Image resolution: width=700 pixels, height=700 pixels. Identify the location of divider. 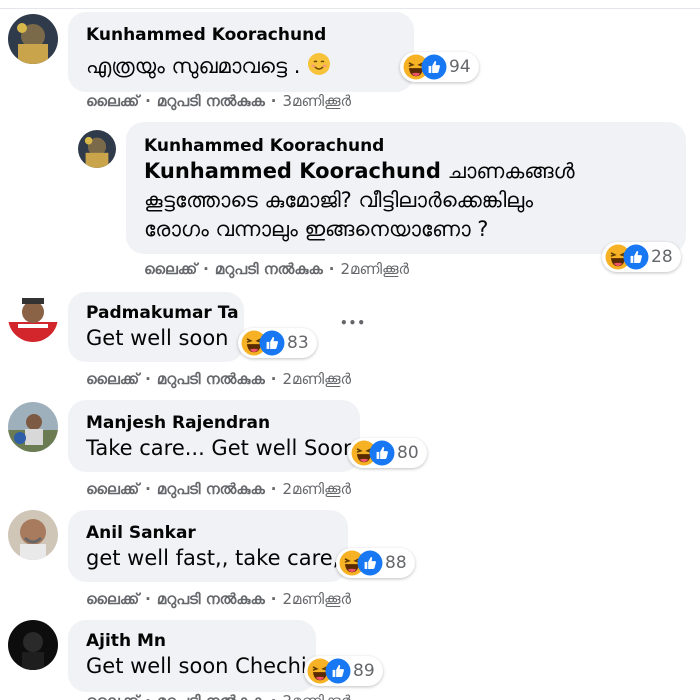
(350, 8).